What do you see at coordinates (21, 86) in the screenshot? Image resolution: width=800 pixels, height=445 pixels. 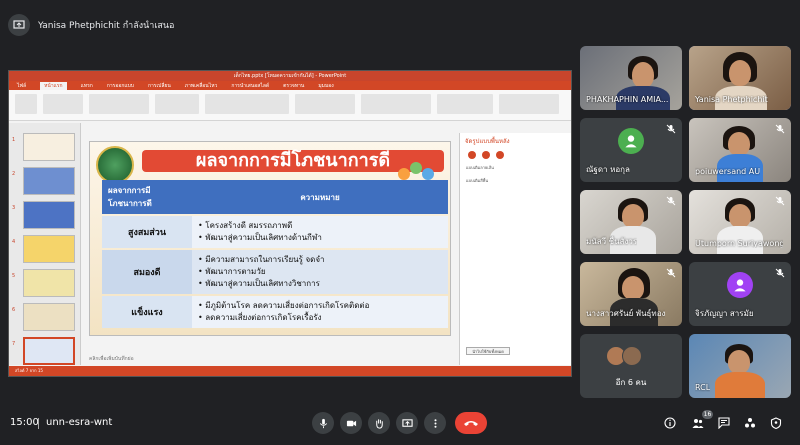 I see `ppt-tab: ไฟล์` at bounding box center [21, 86].